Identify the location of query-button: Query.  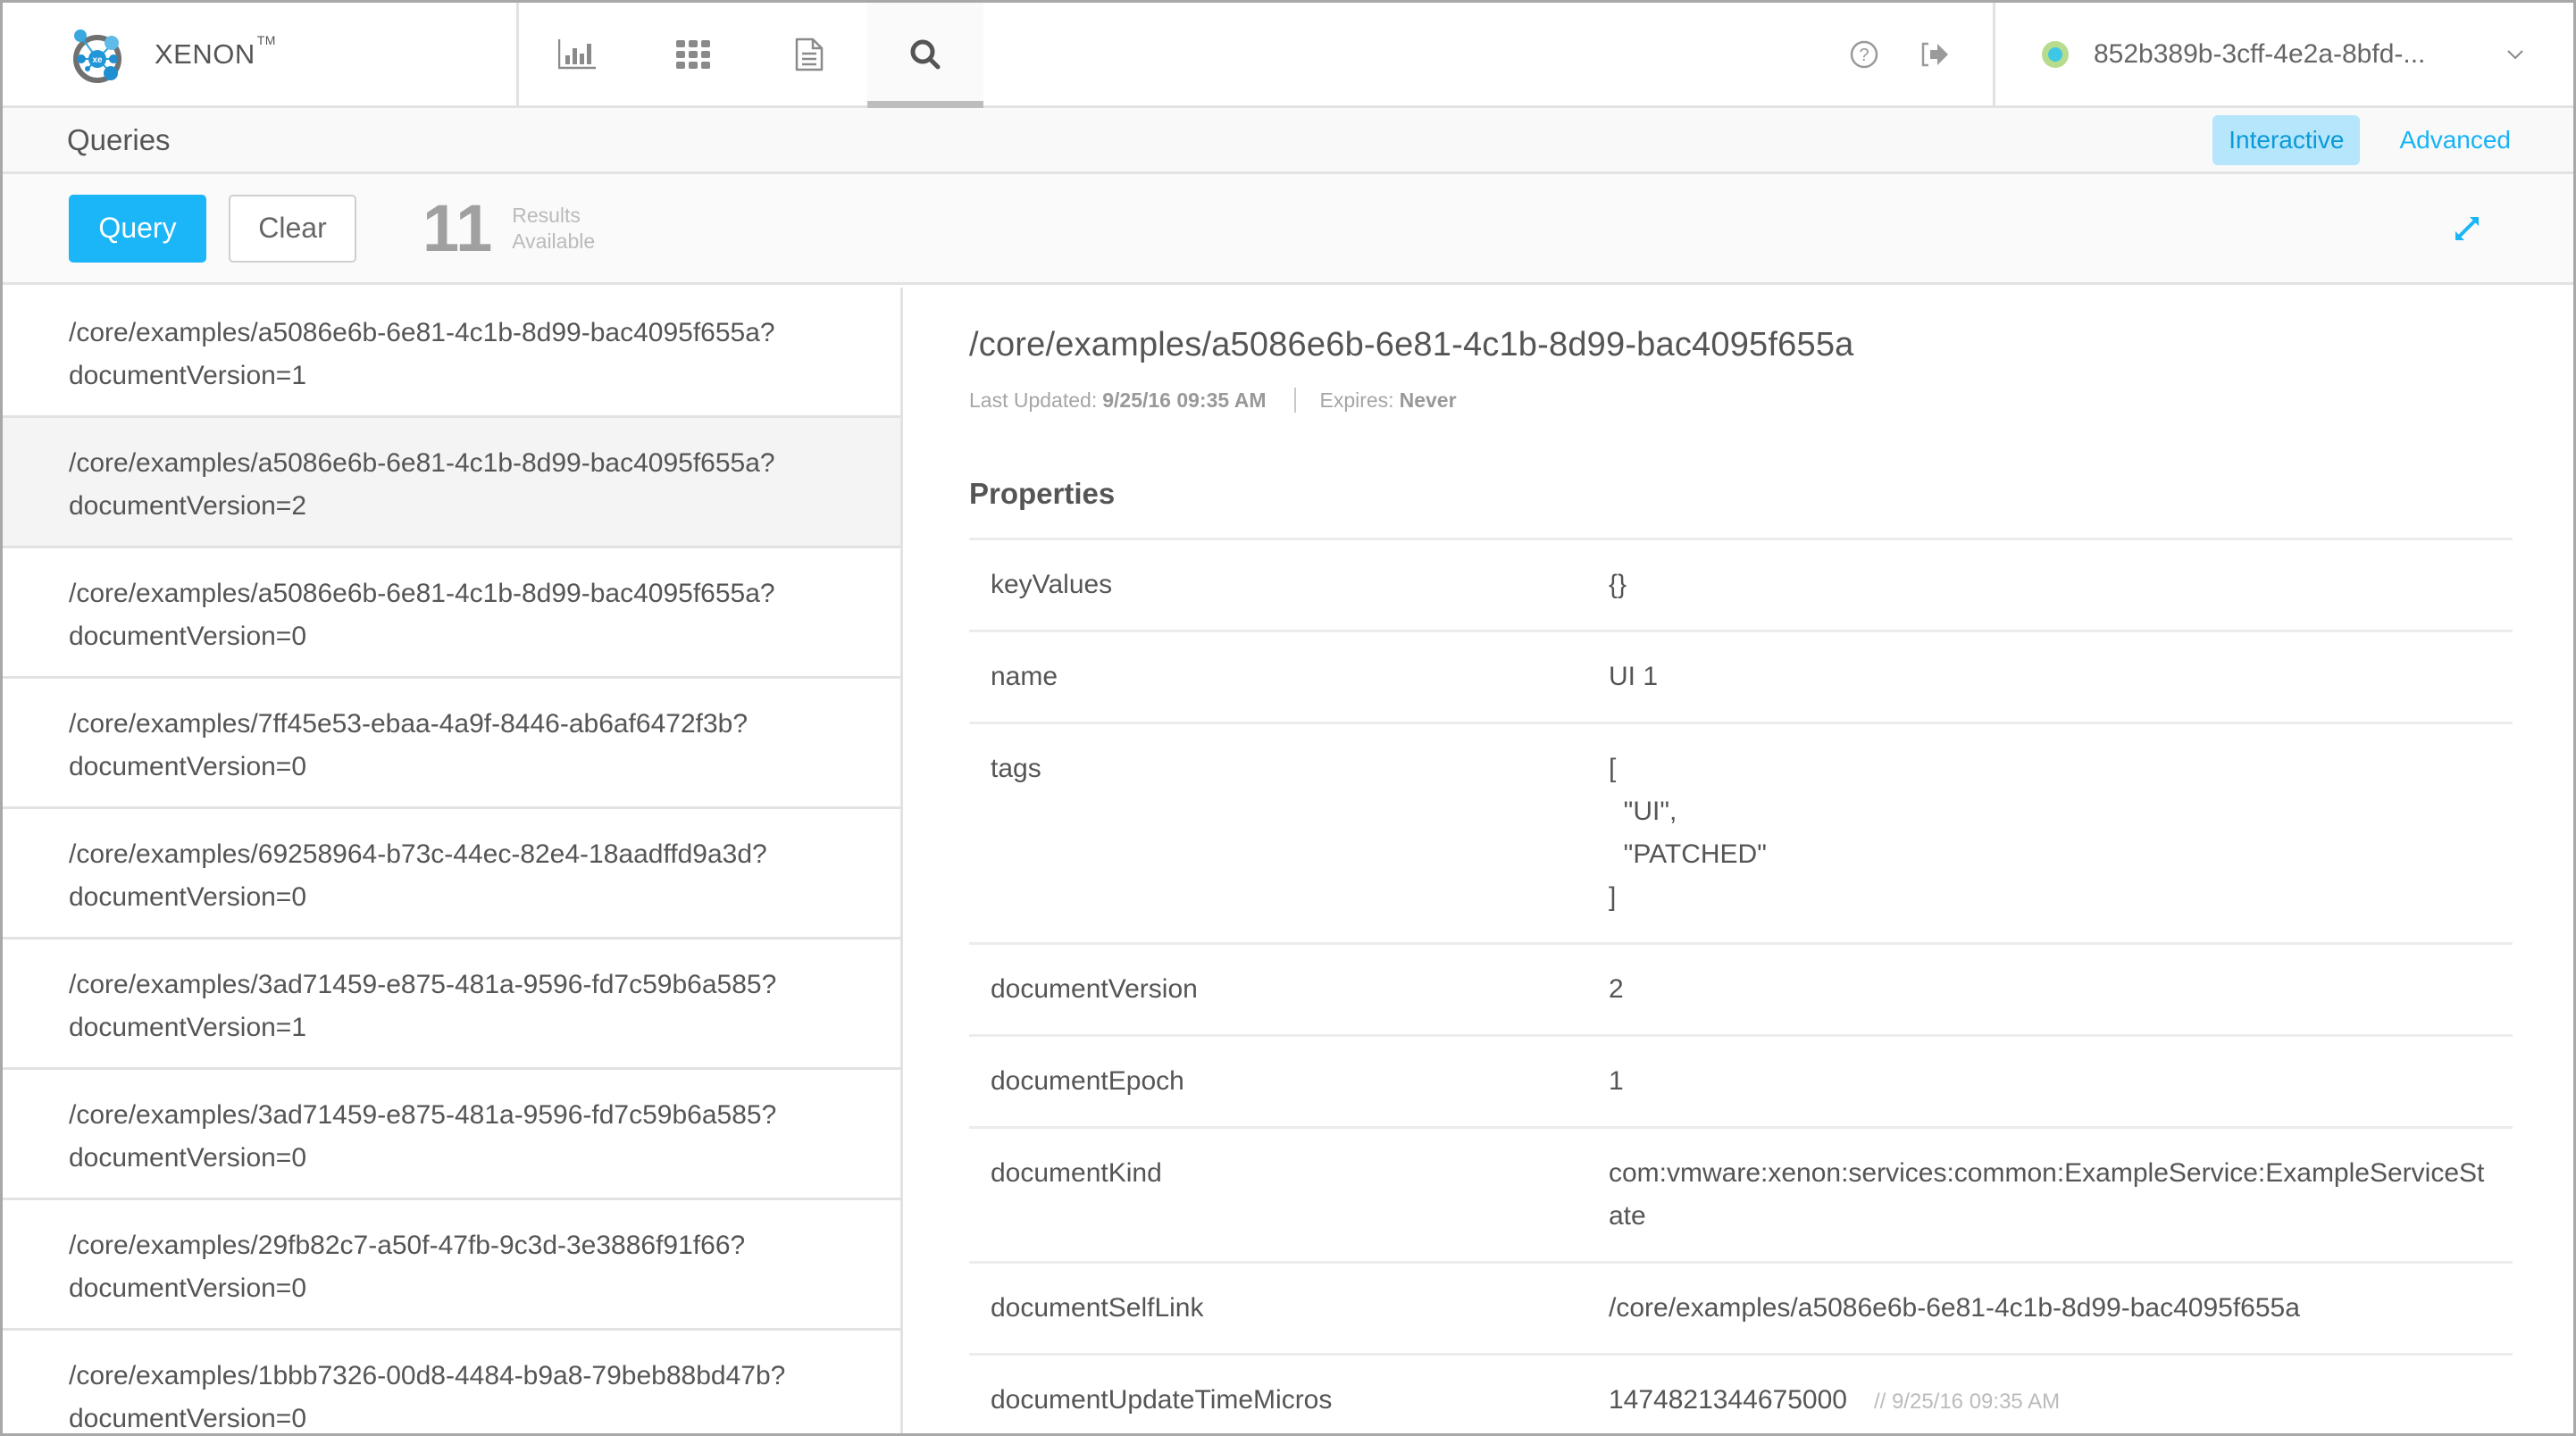
(138, 228).